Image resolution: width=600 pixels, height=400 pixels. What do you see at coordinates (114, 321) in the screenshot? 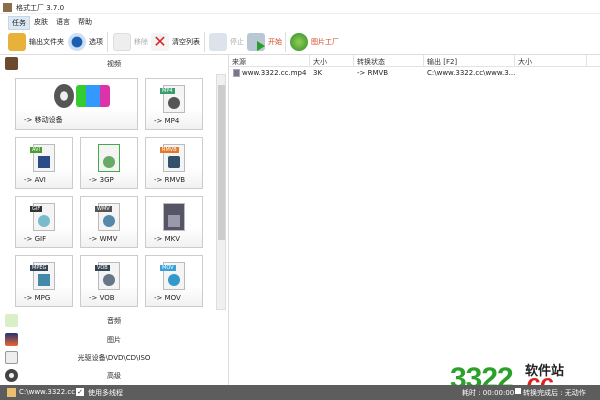
I see `category-audio: 音频` at bounding box center [114, 321].